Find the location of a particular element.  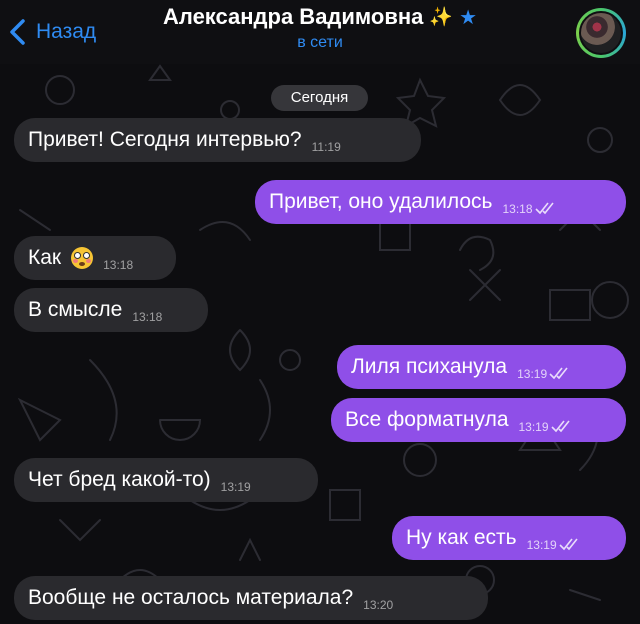

message-text: В смысле is located at coordinates (75, 309).